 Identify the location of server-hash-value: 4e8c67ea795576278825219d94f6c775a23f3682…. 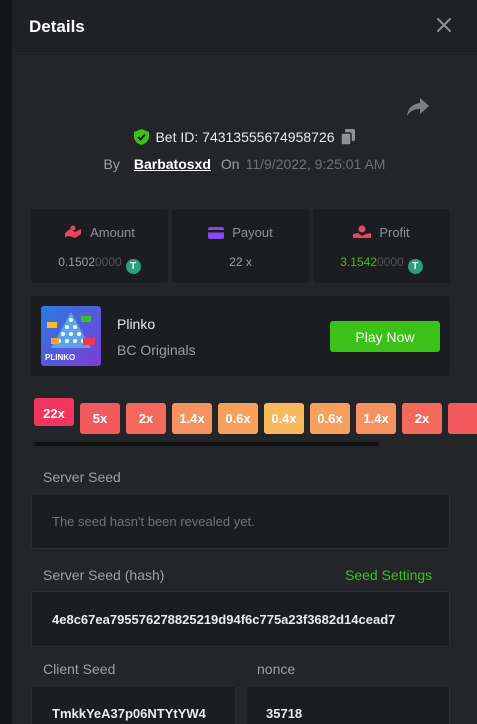
(224, 619).